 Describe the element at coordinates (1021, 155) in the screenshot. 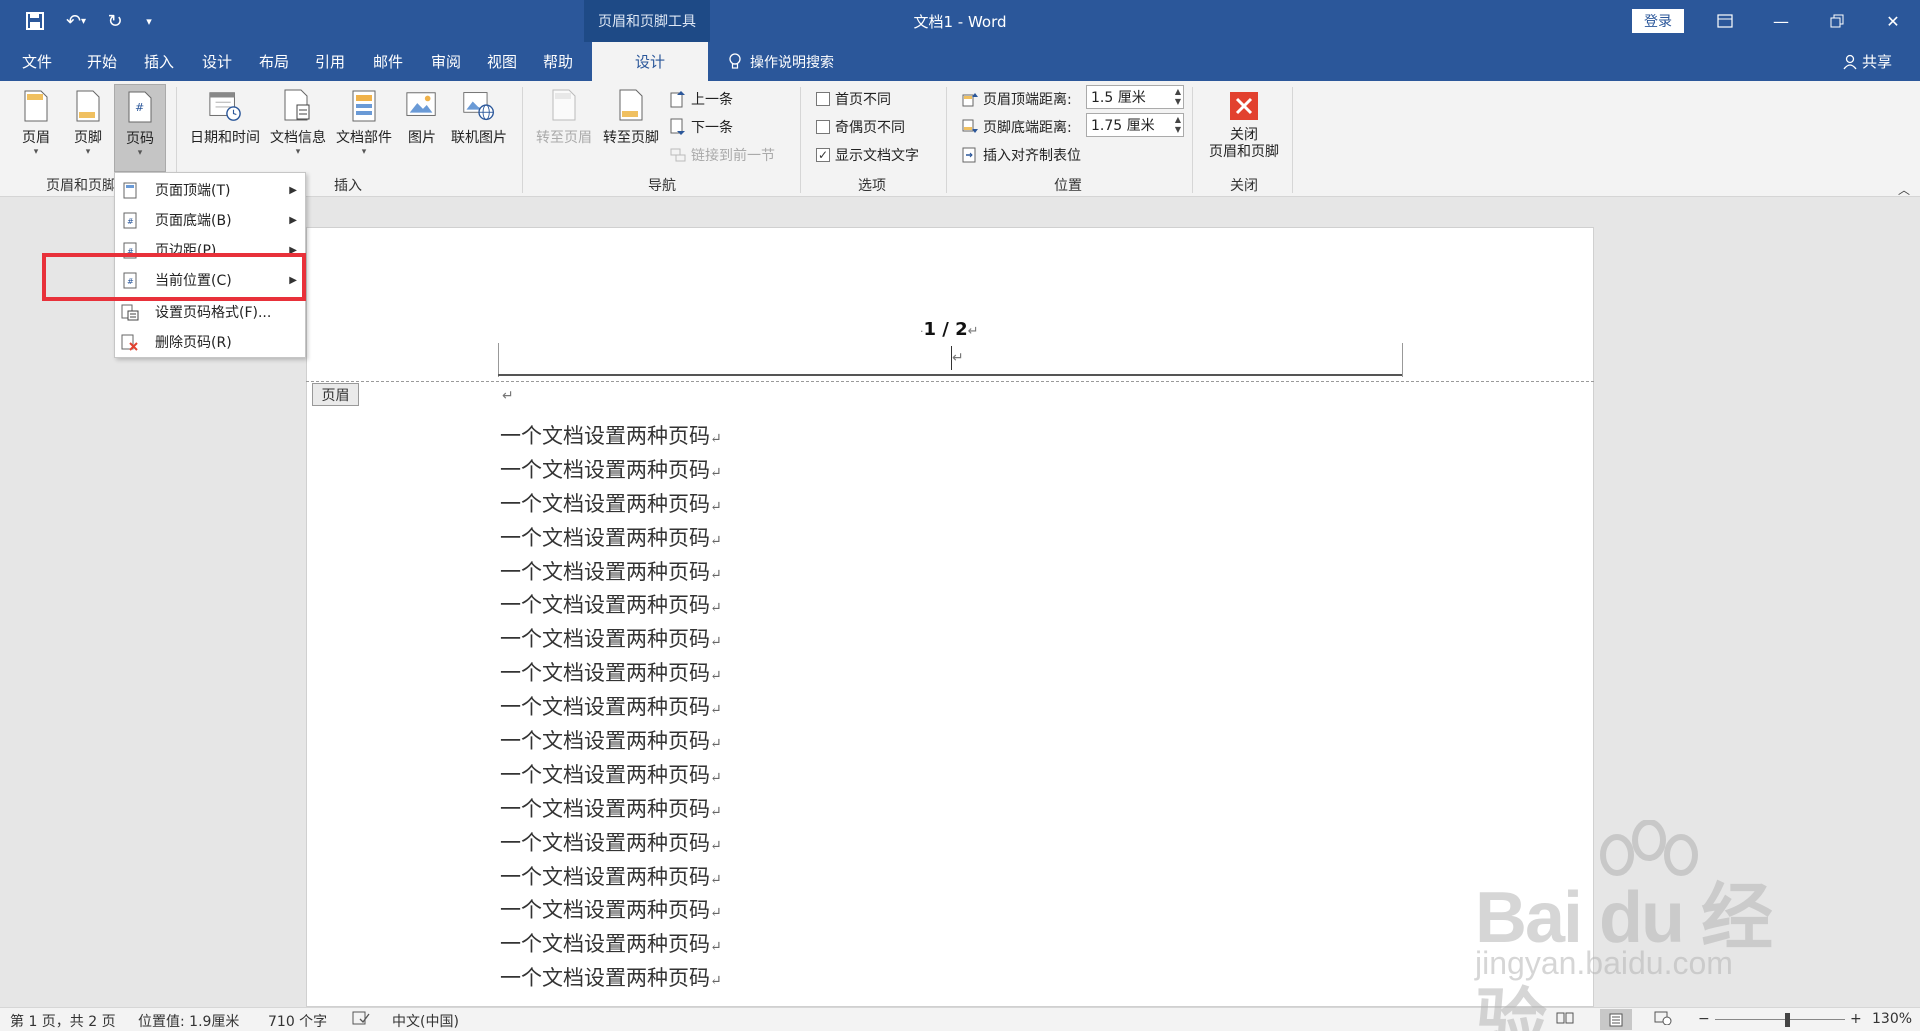

I see `insert-alignment-tab-button: 插入对齐制表位` at that location.